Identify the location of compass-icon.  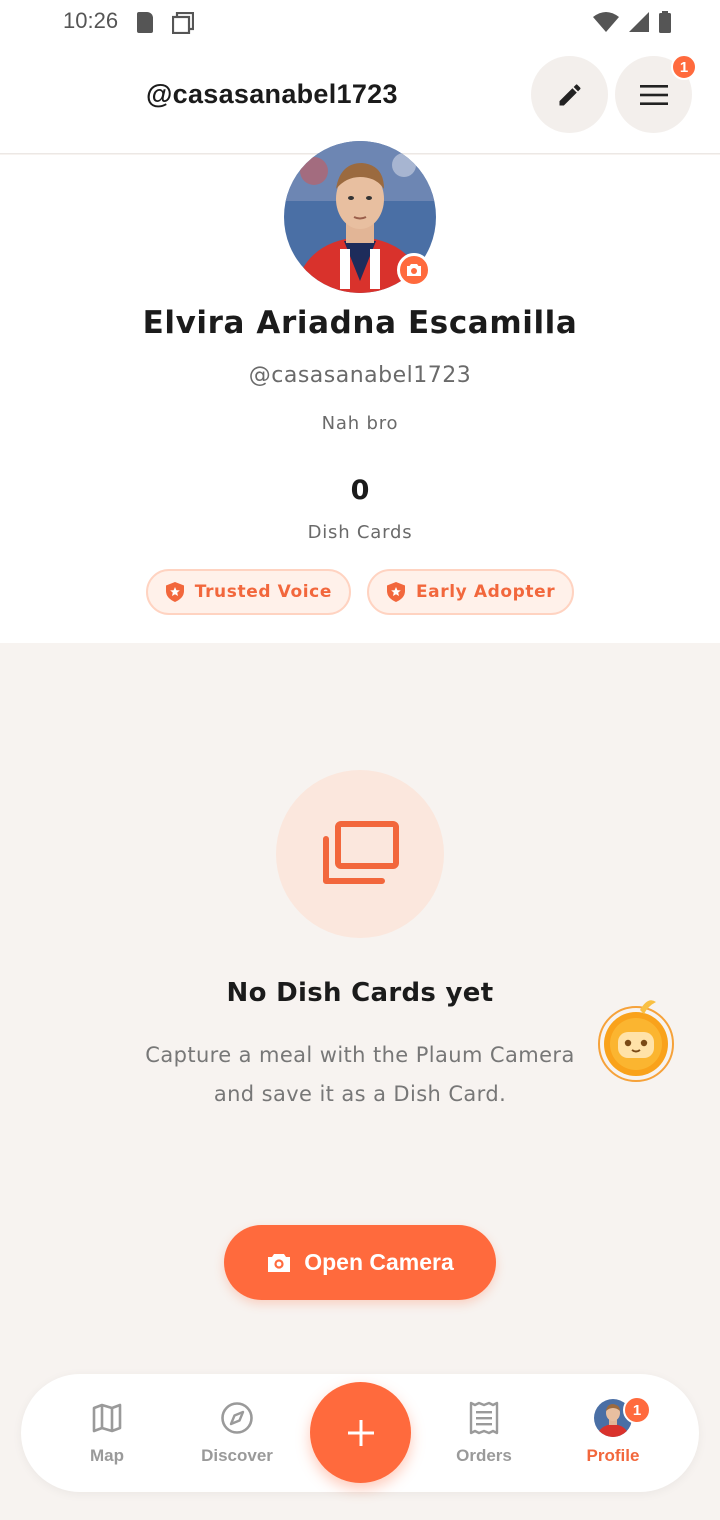
(237, 1418).